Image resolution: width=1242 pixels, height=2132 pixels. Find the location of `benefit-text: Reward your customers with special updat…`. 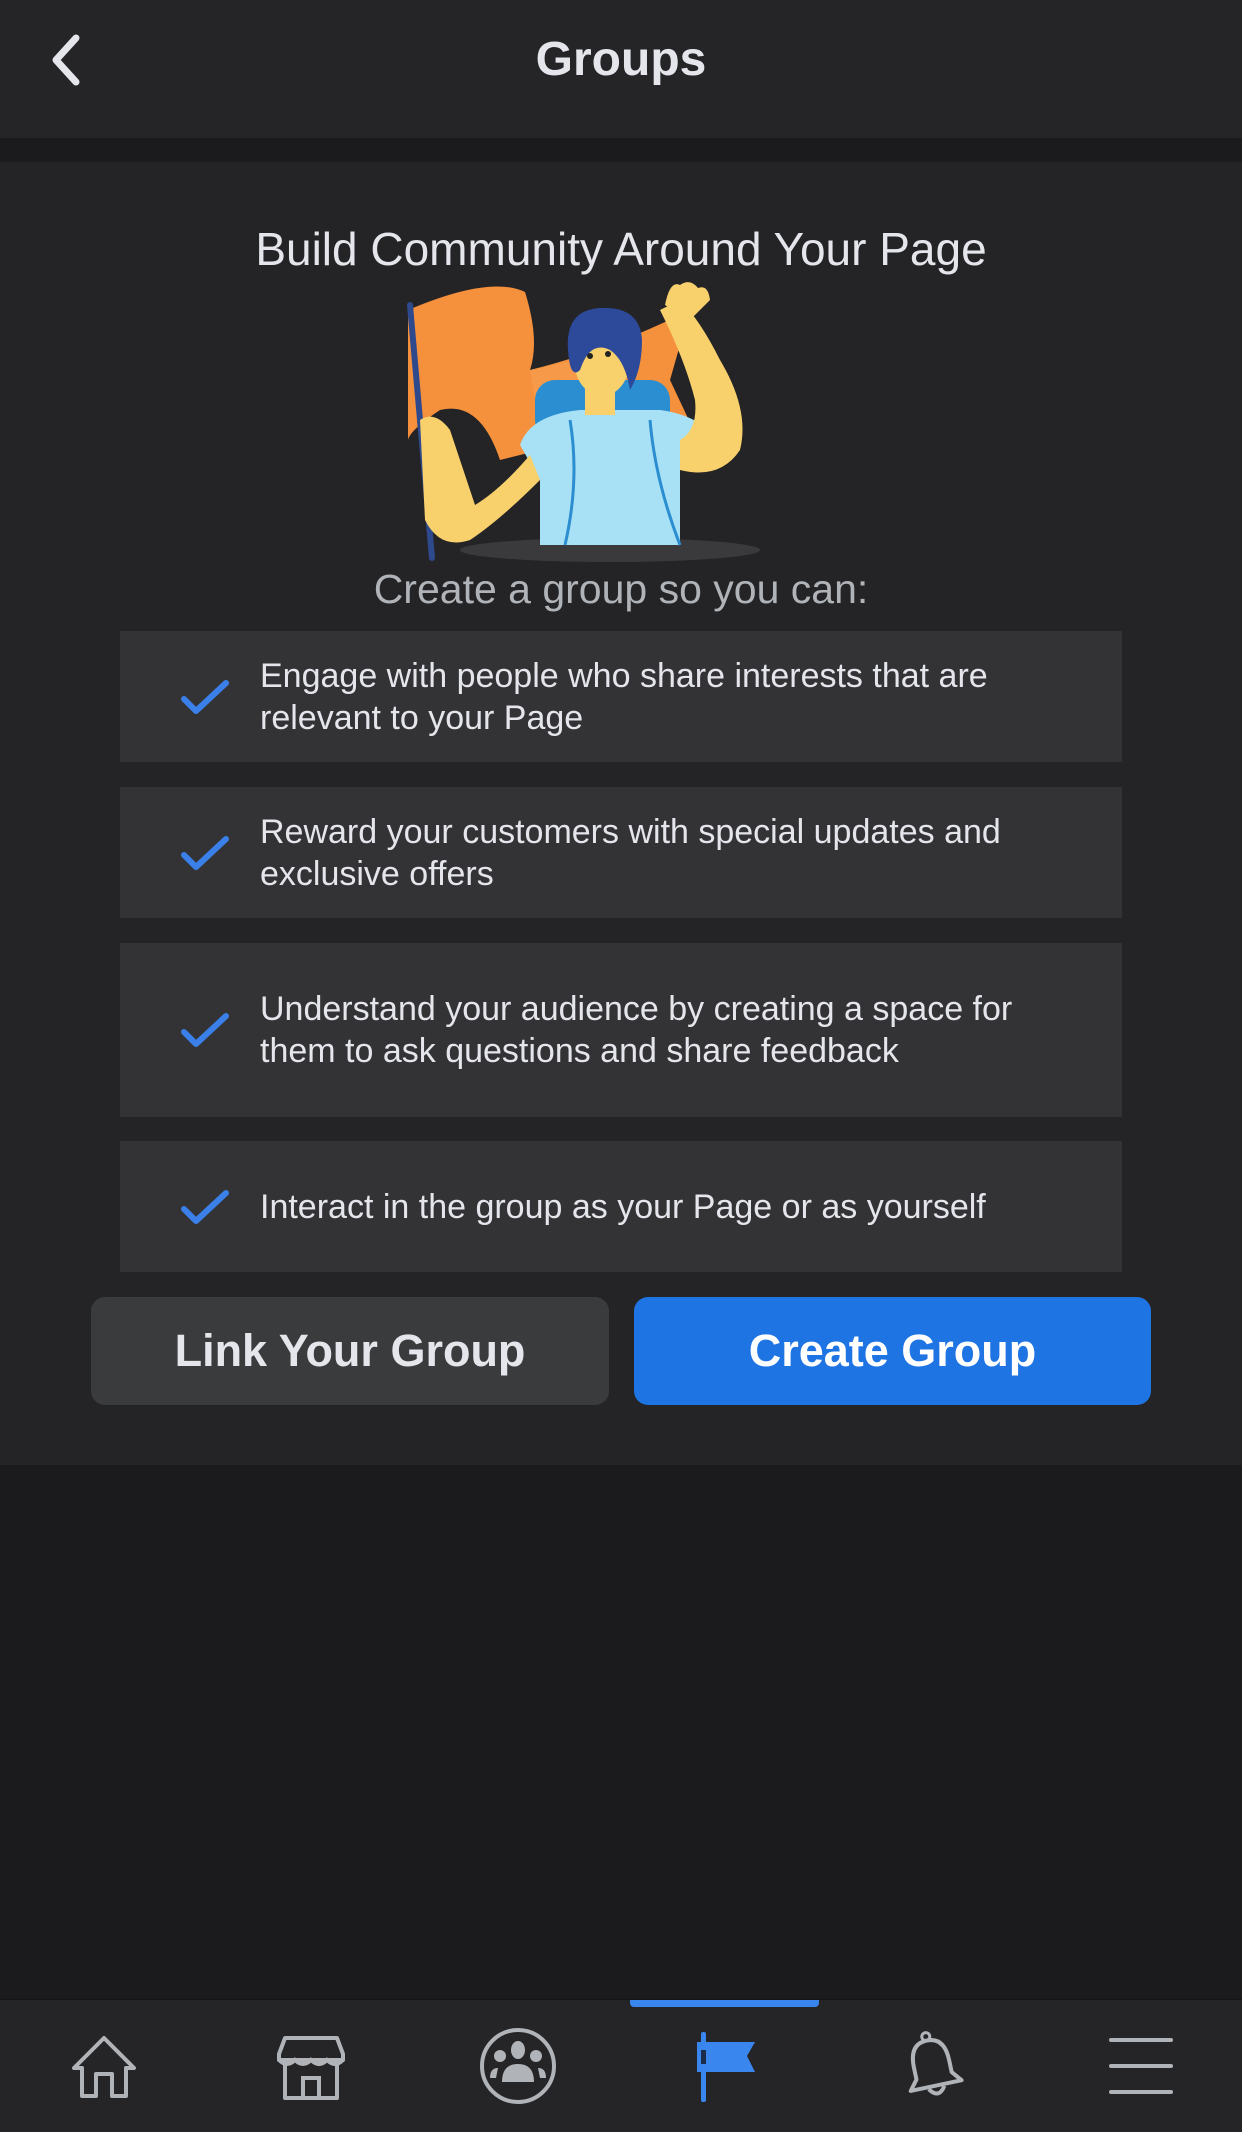

benefit-text: Reward your customers with special updat… is located at coordinates (630, 852).